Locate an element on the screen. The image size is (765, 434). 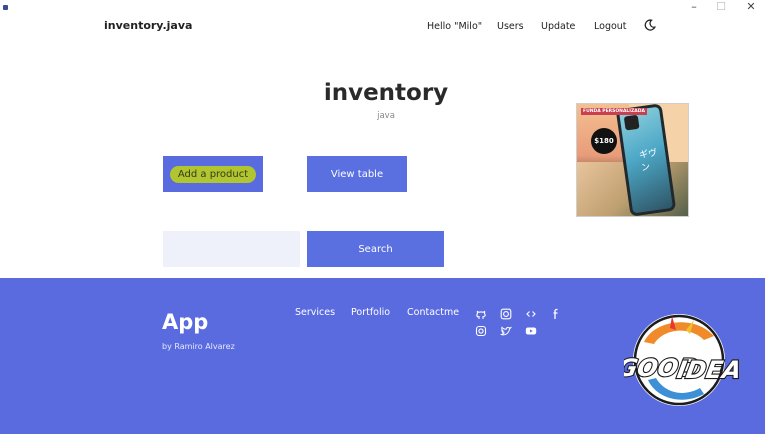
search-input is located at coordinates (231, 249).